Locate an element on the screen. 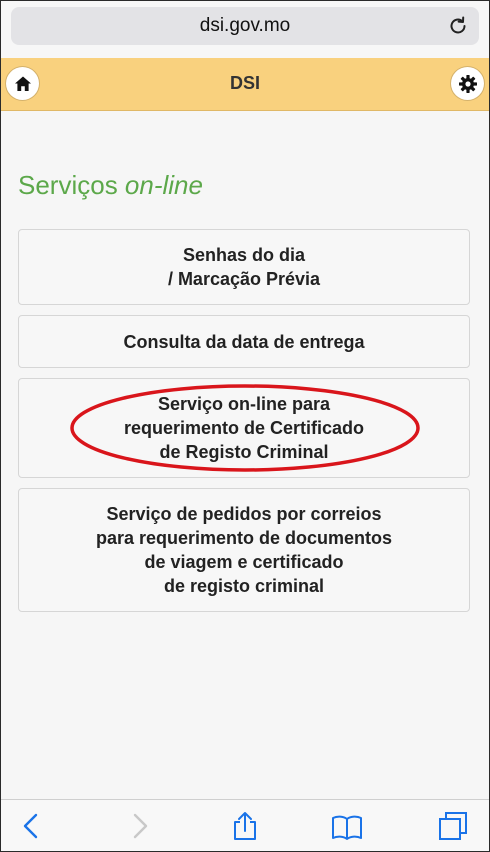  section-title-emphasis: on-line is located at coordinates (163, 185).